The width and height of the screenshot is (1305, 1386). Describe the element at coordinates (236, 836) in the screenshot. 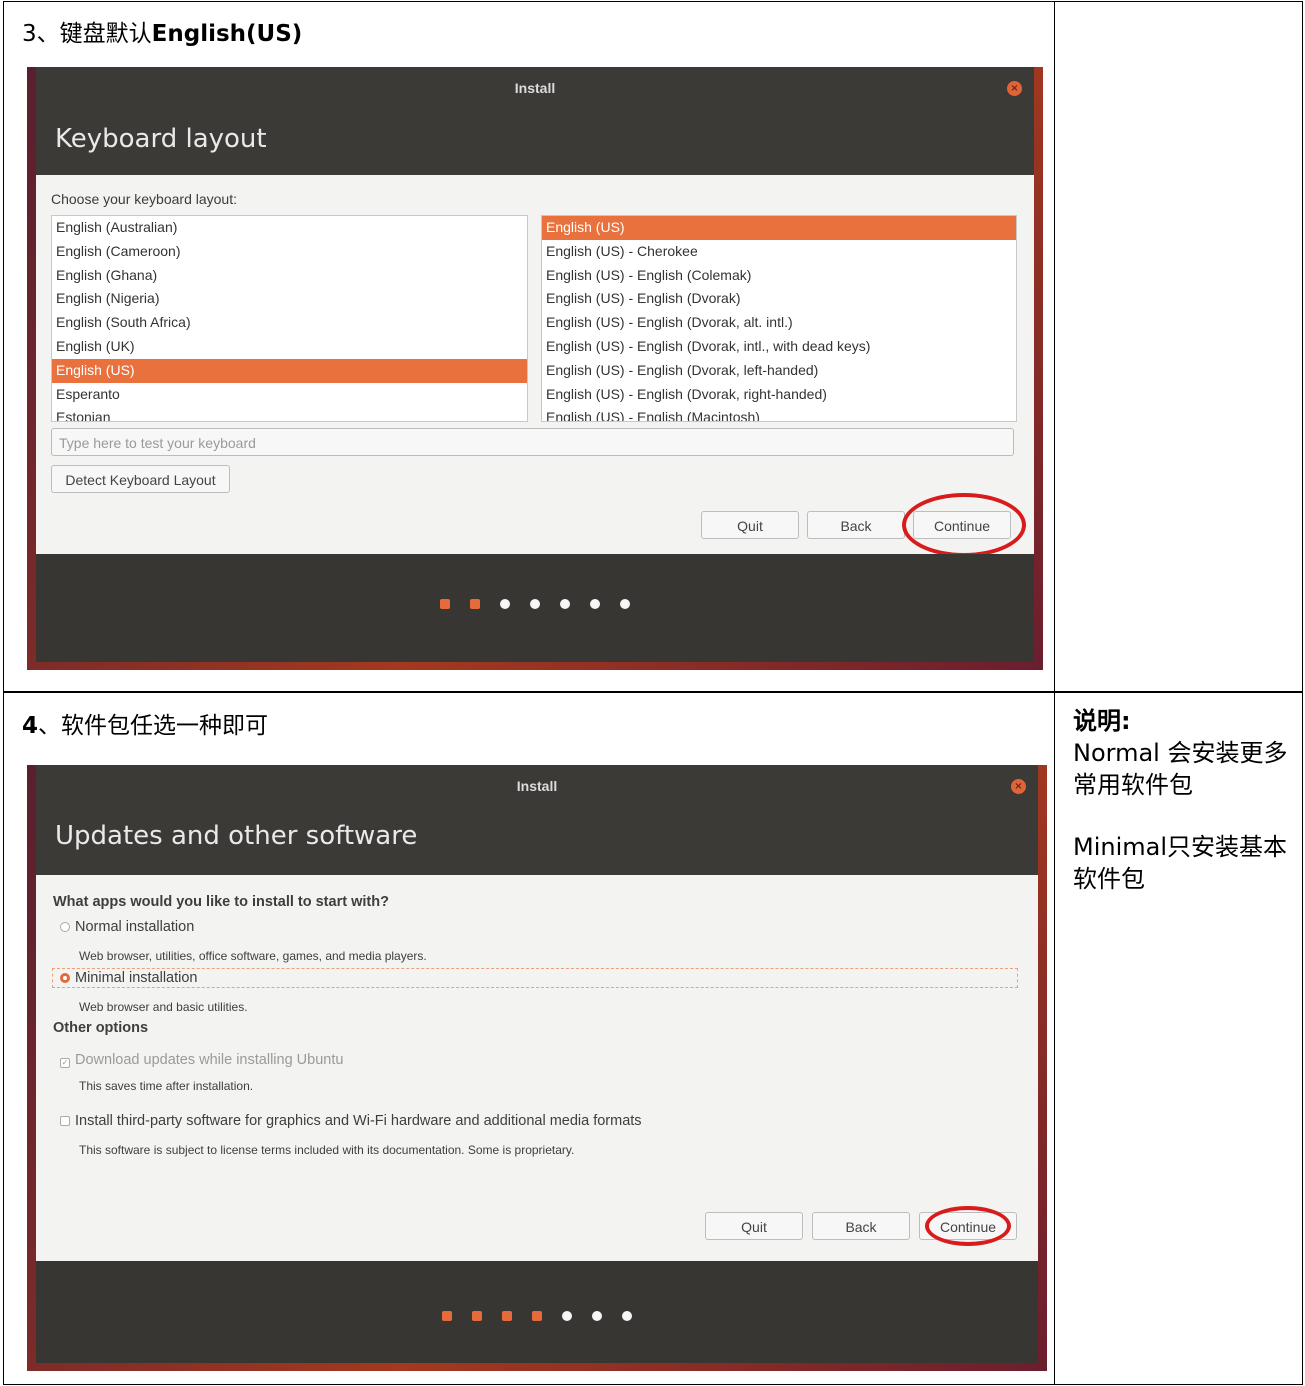

I see `page-heading-2: Updates and other software` at that location.